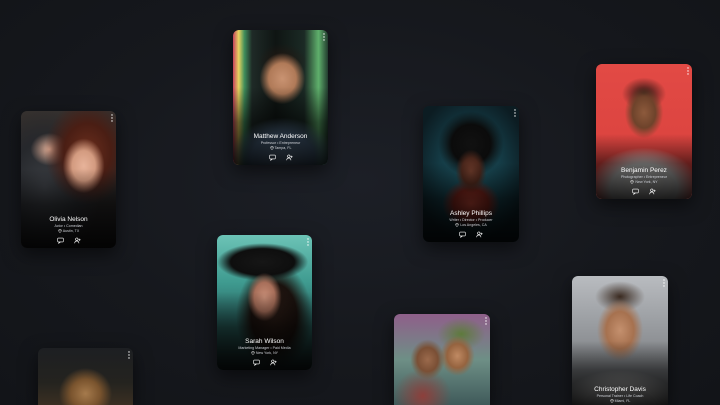 Image resolution: width=720 pixels, height=405 pixels. I want to click on profile-name: Ashley Phillips, so click(471, 213).